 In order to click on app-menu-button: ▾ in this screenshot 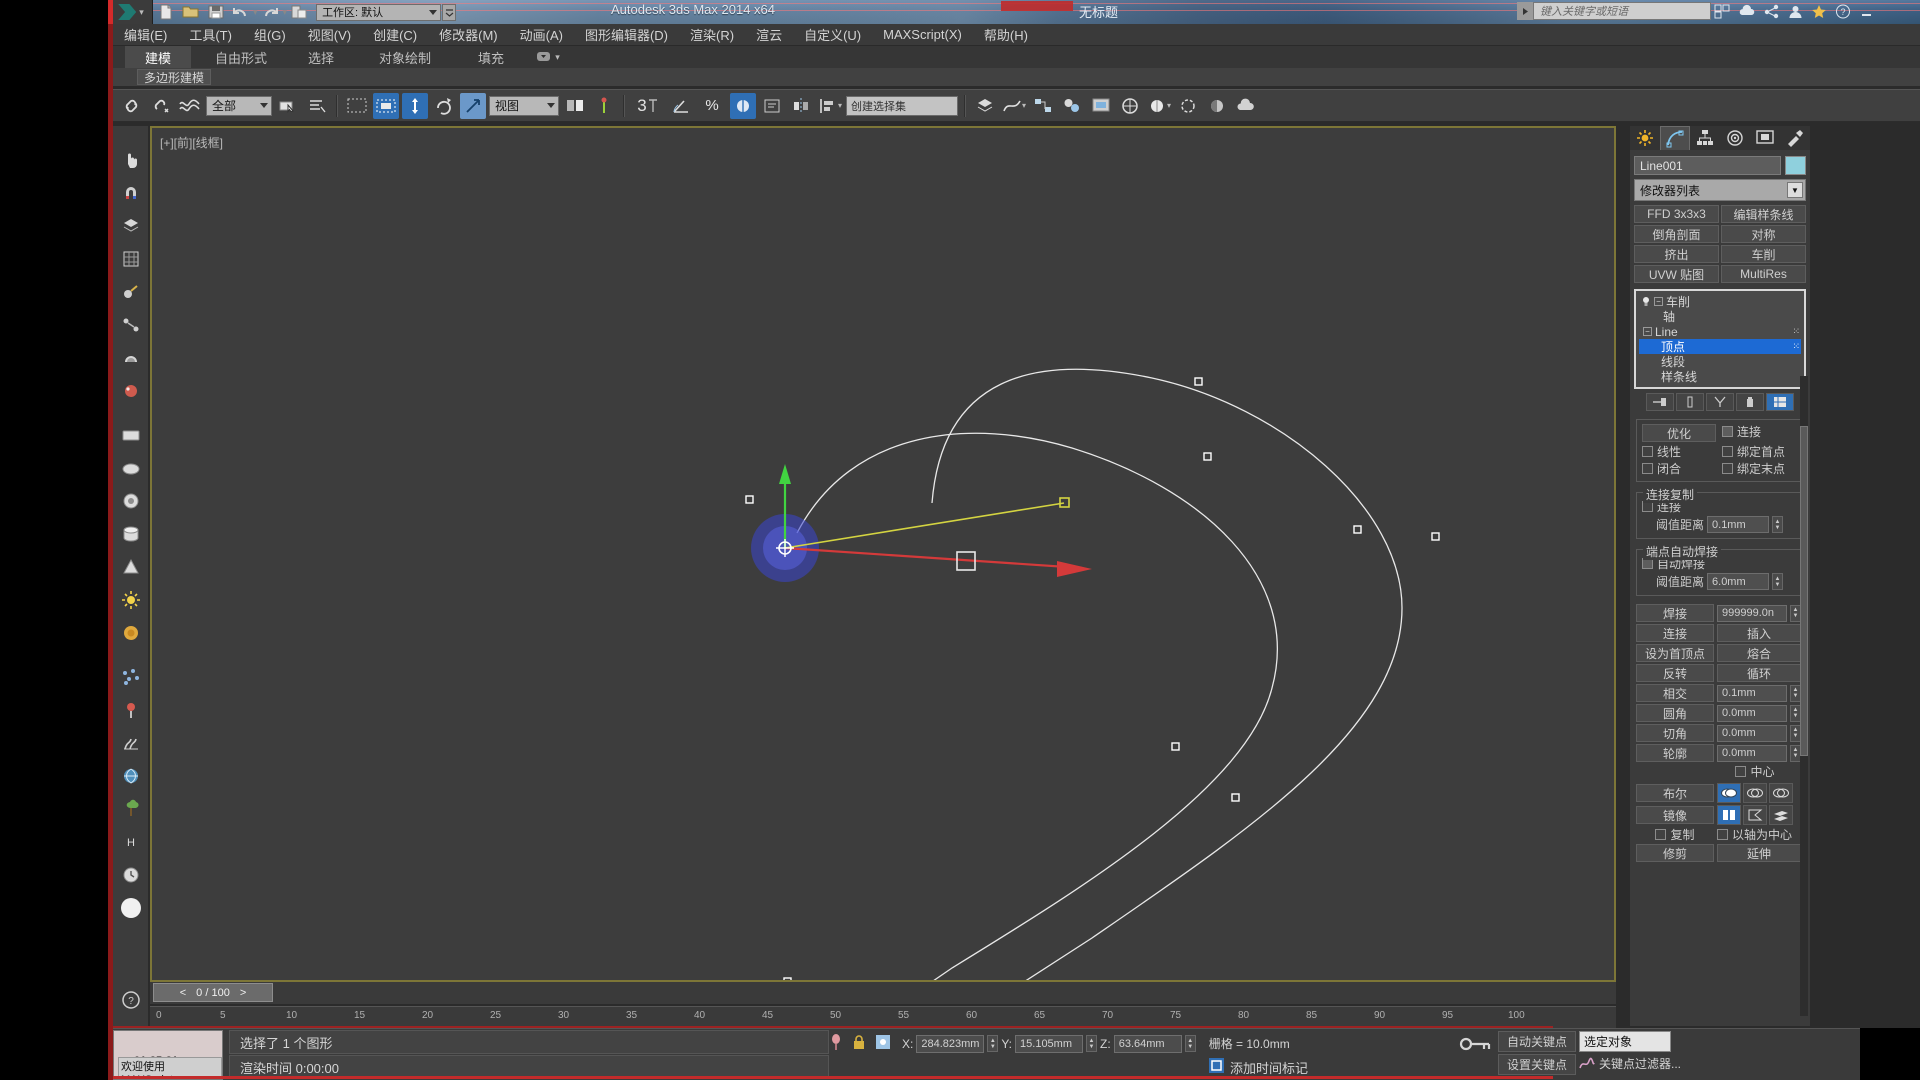, I will do `click(133, 12)`.